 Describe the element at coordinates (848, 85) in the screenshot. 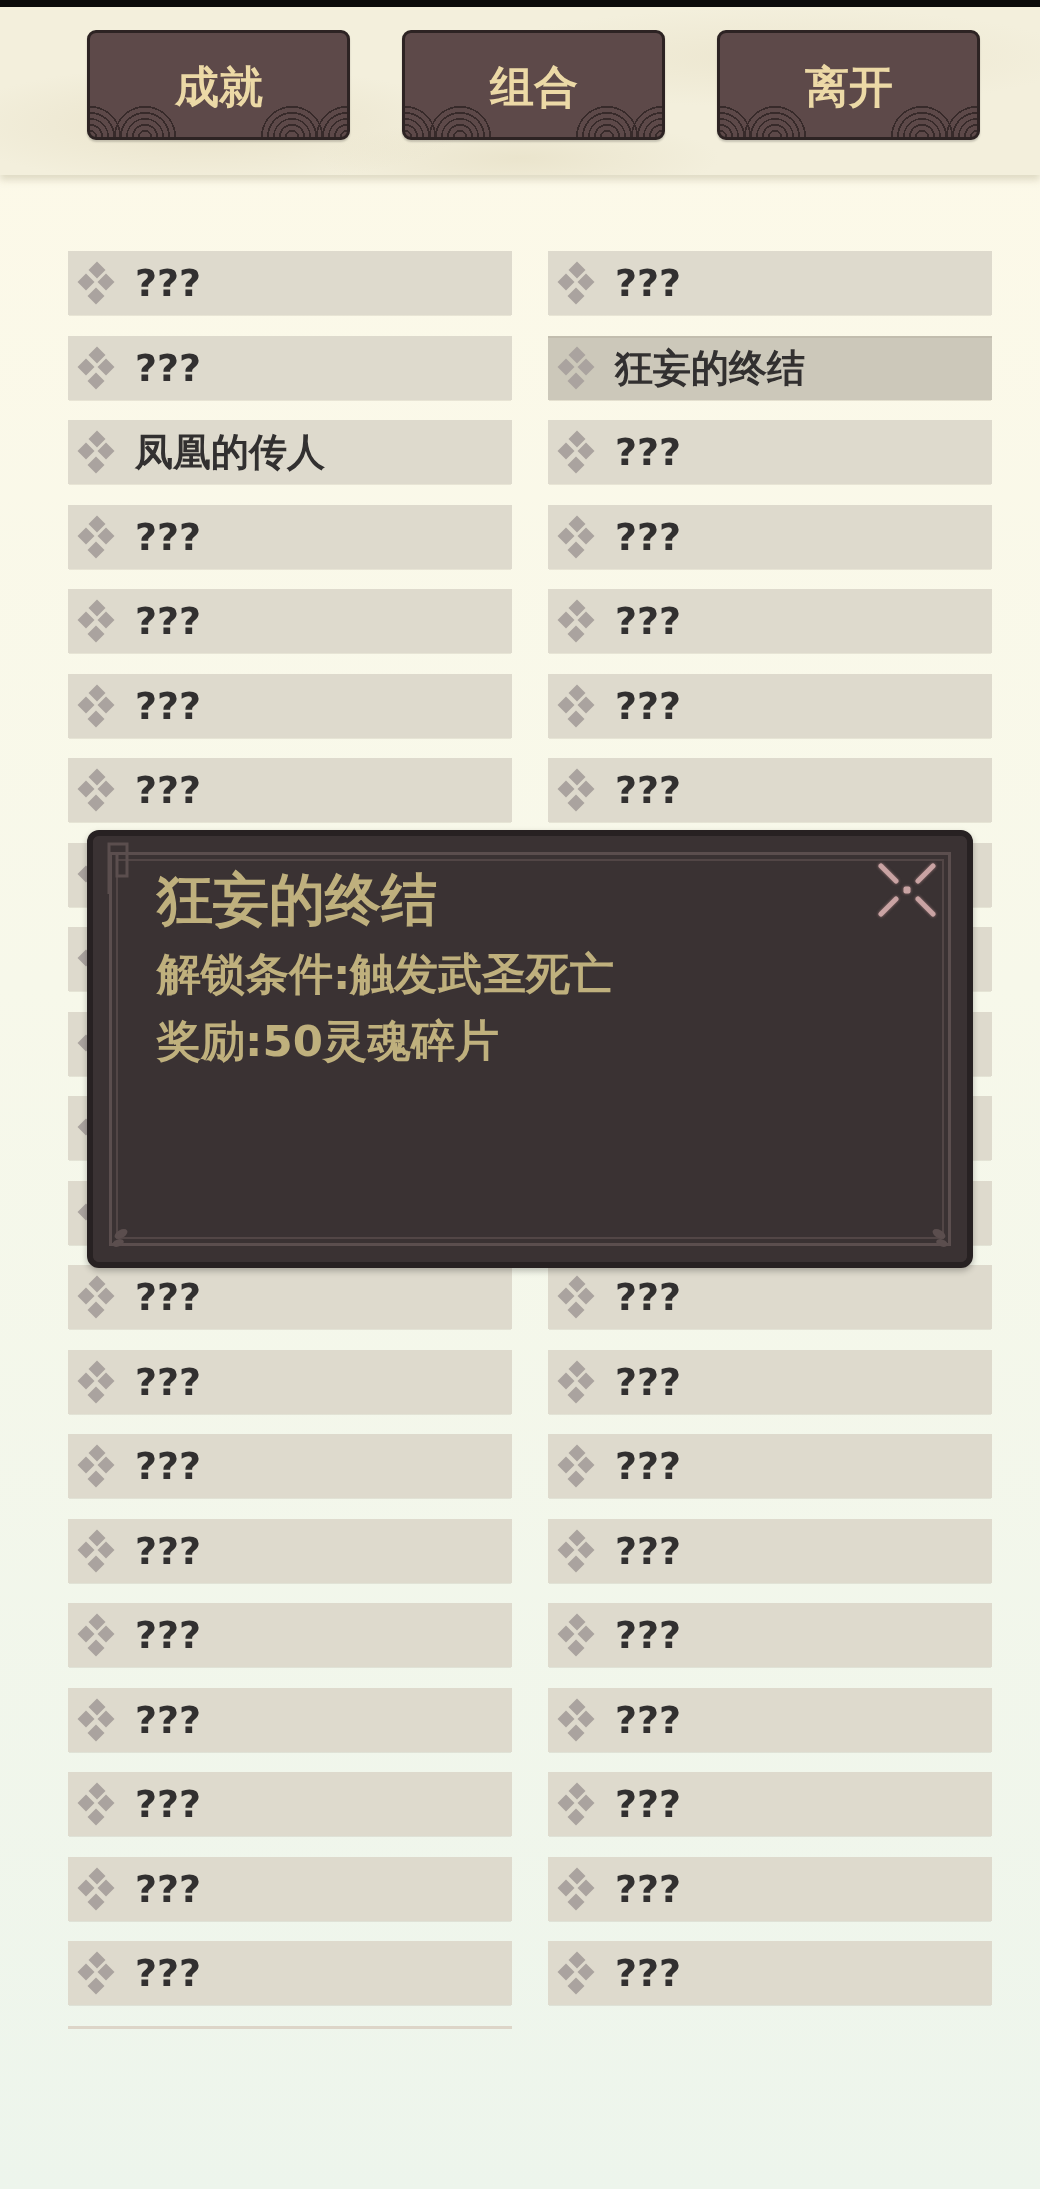

I see `menu-button: 离开` at that location.